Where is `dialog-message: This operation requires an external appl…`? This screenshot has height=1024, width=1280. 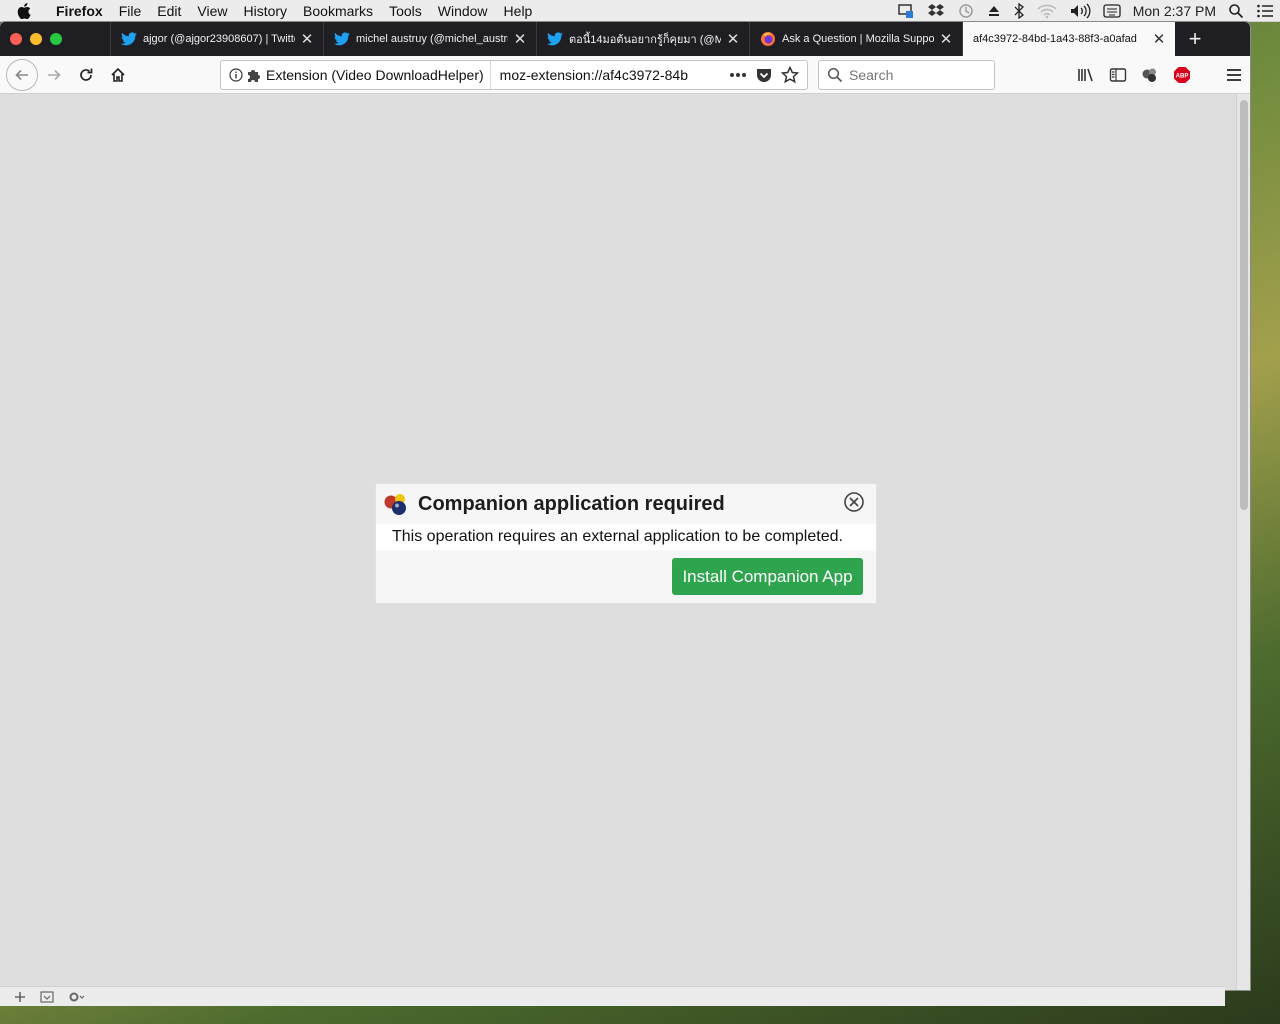
dialog-message: This operation requires an external appl… is located at coordinates (626, 537).